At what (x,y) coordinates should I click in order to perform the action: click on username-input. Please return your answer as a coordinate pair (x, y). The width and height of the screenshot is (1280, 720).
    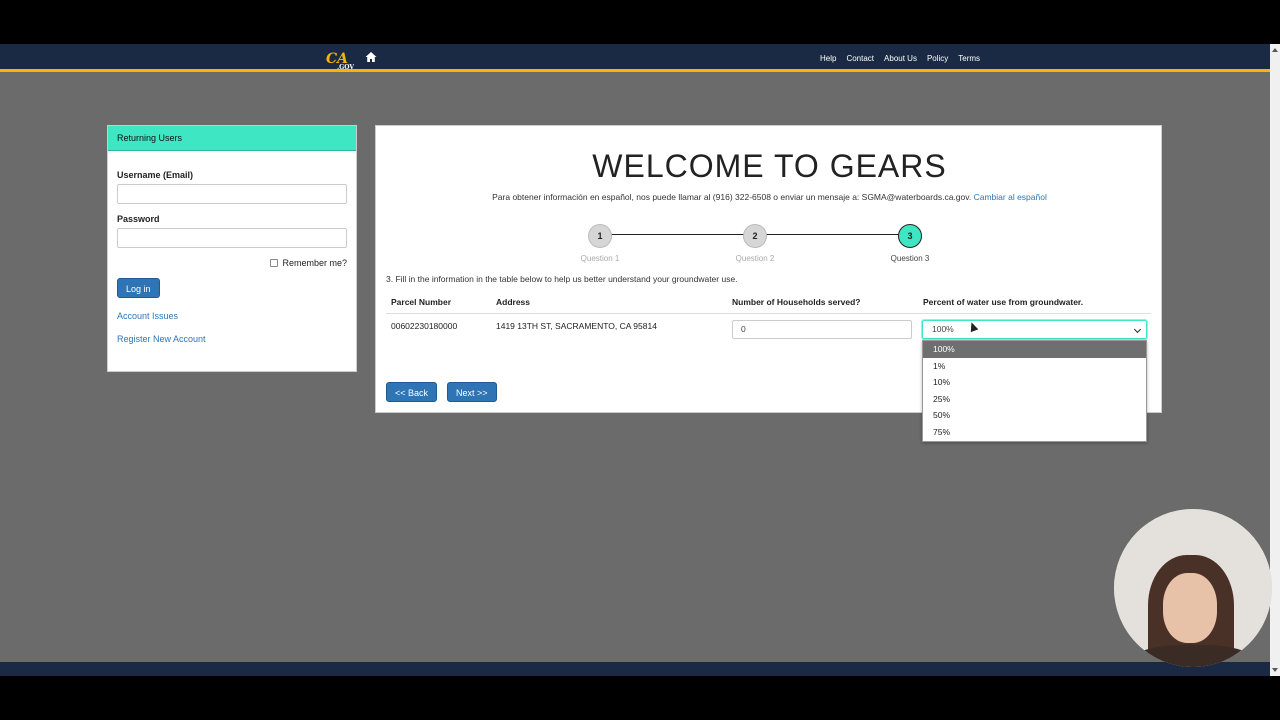
    Looking at the image, I should click on (232, 194).